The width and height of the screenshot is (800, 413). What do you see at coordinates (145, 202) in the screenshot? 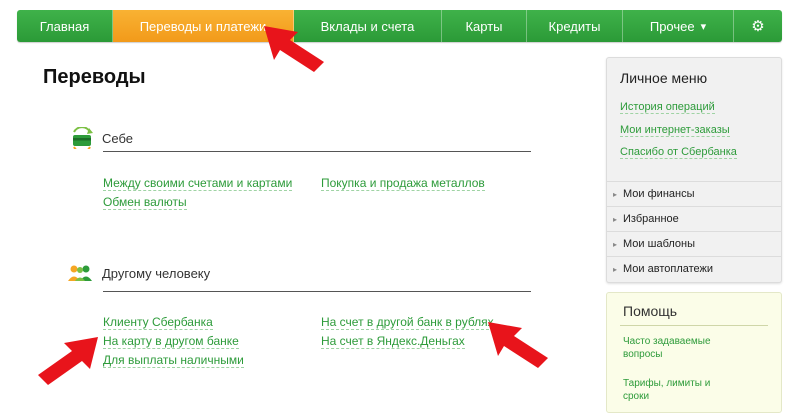
I see `link-currency-exchange: Обмен валюты` at bounding box center [145, 202].